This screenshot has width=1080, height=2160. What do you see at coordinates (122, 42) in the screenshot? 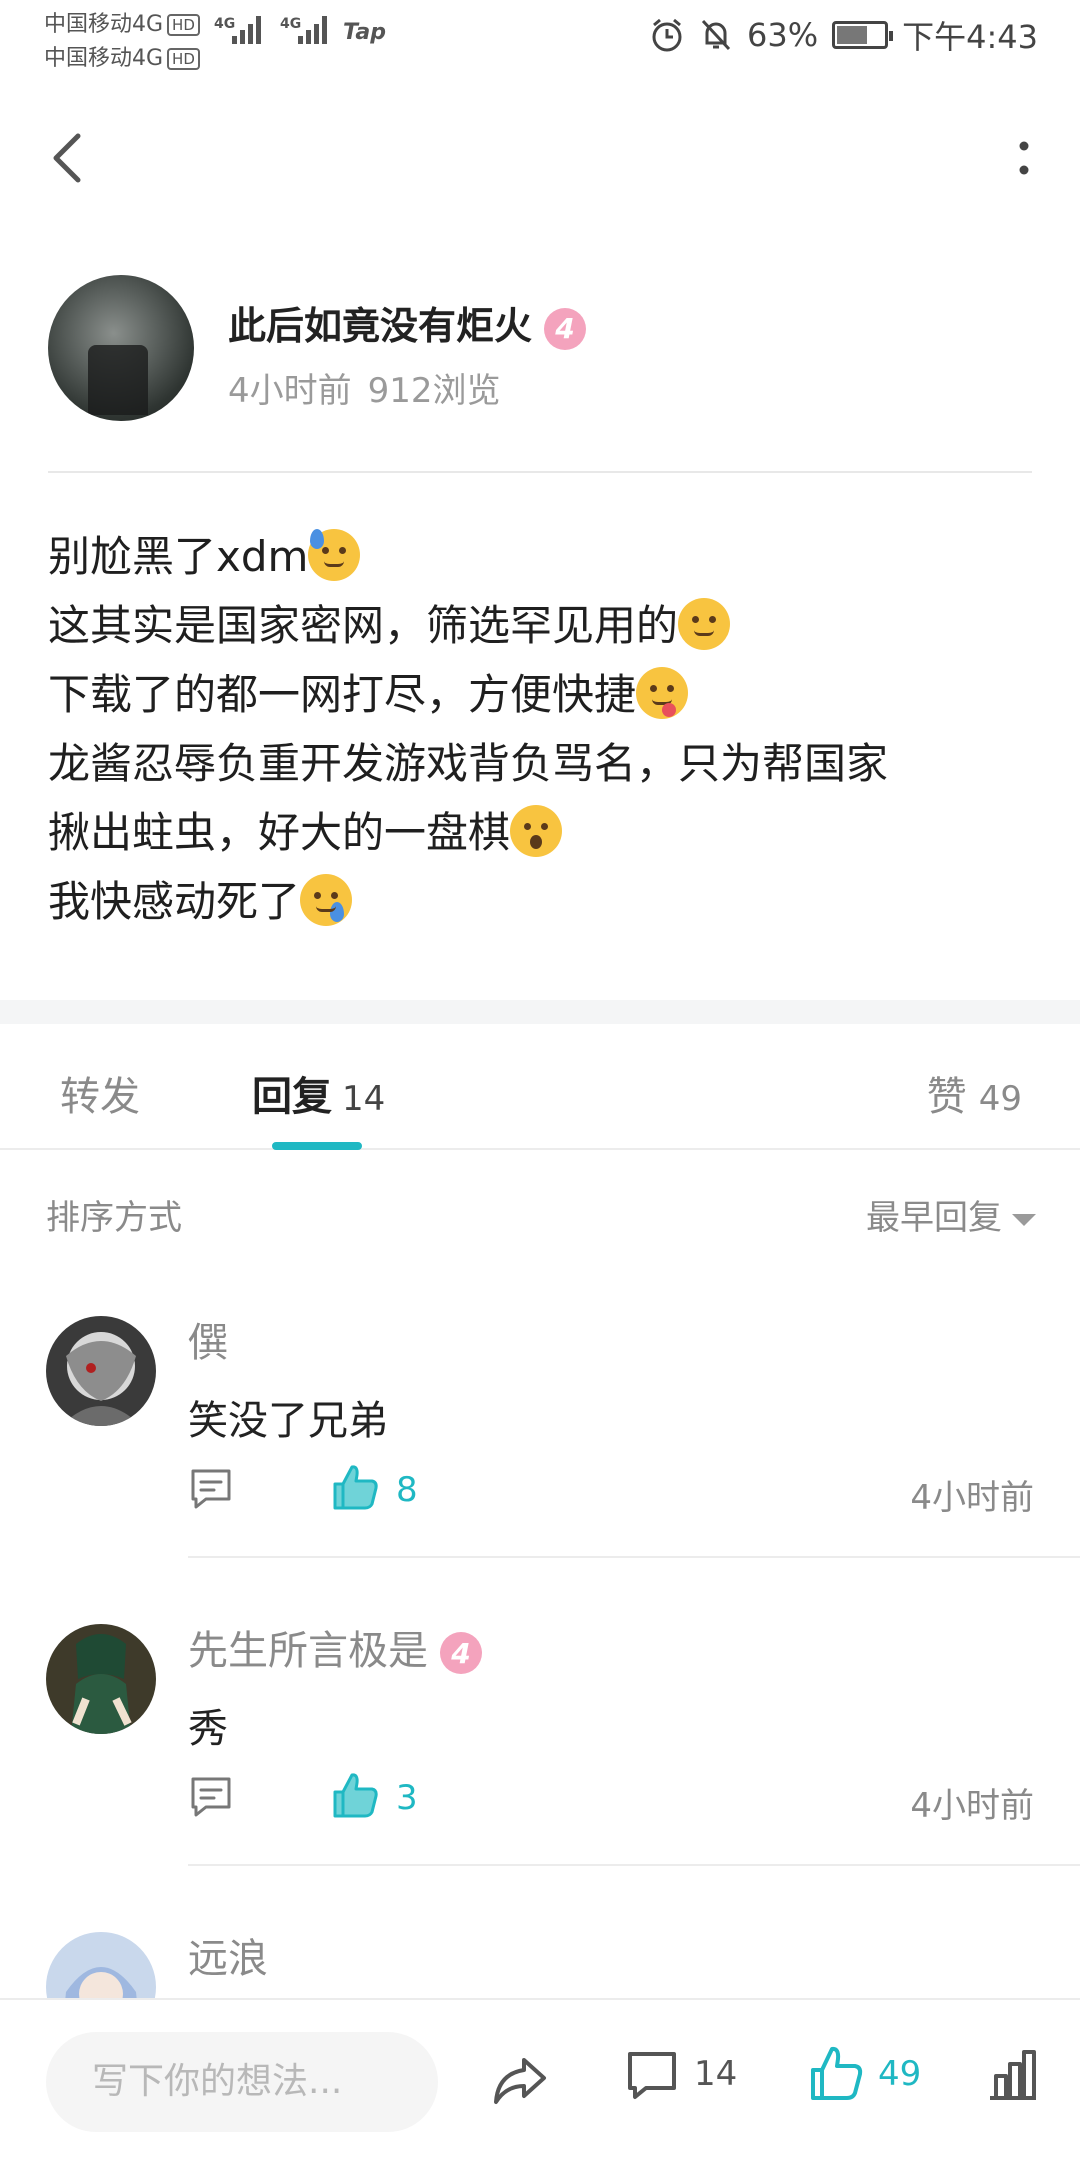
I see `carrier-info: 中国移动4G HD 中国移动4G HD` at bounding box center [122, 42].